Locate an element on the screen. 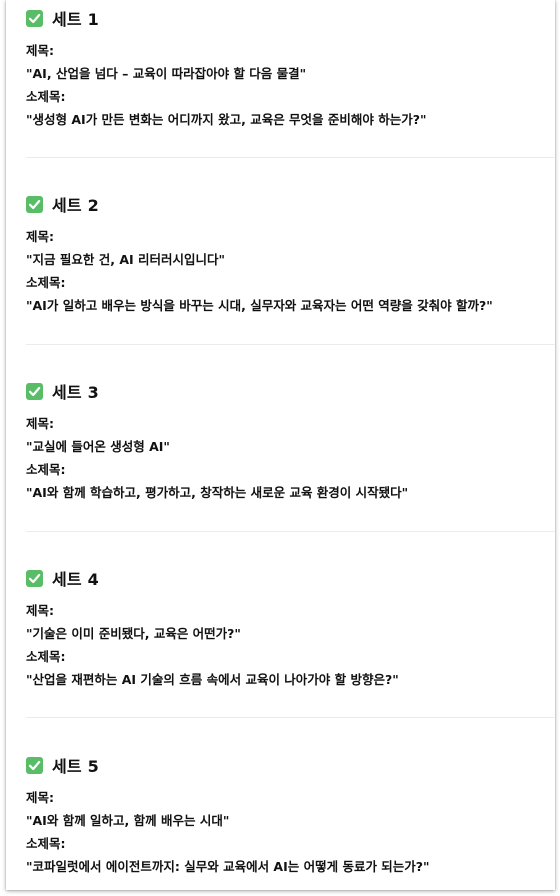 The width and height of the screenshot is (560, 896). set-heading: 세트 5 is located at coordinates (286, 765).